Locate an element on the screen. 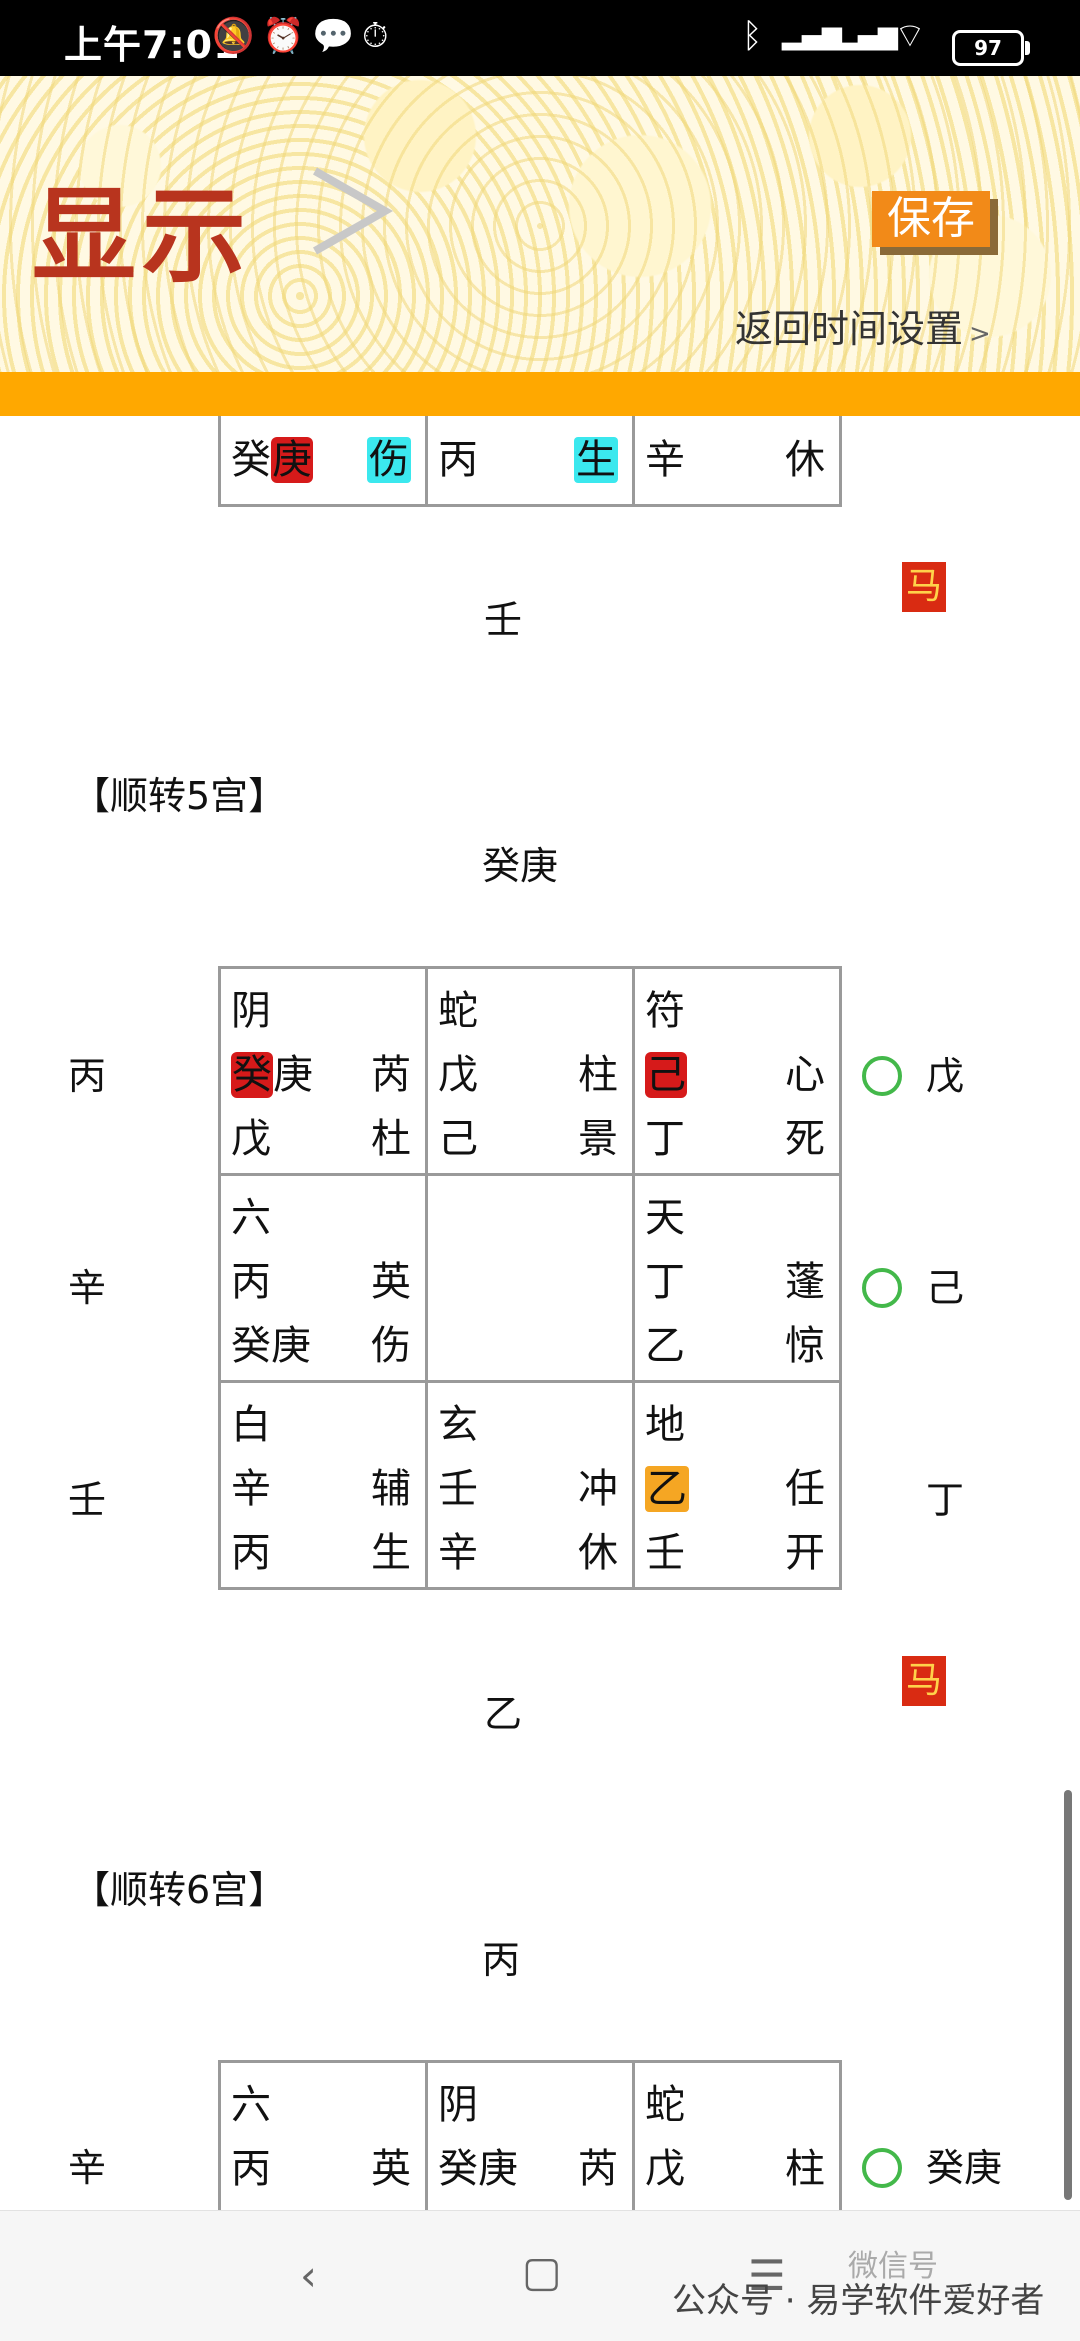 This screenshot has height=2341, width=1080. star: 辅 is located at coordinates (391, 1489).